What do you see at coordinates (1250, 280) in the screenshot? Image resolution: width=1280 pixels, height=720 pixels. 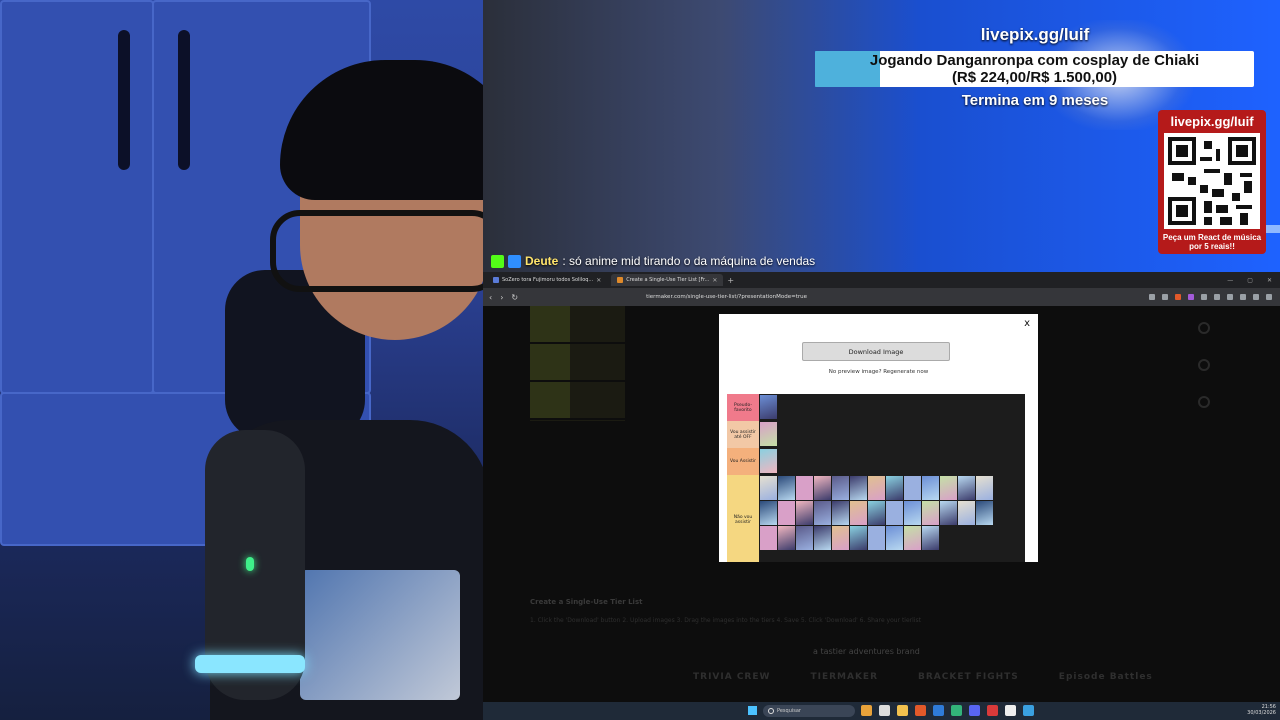 I see `maximize-icon: ▢` at bounding box center [1250, 280].